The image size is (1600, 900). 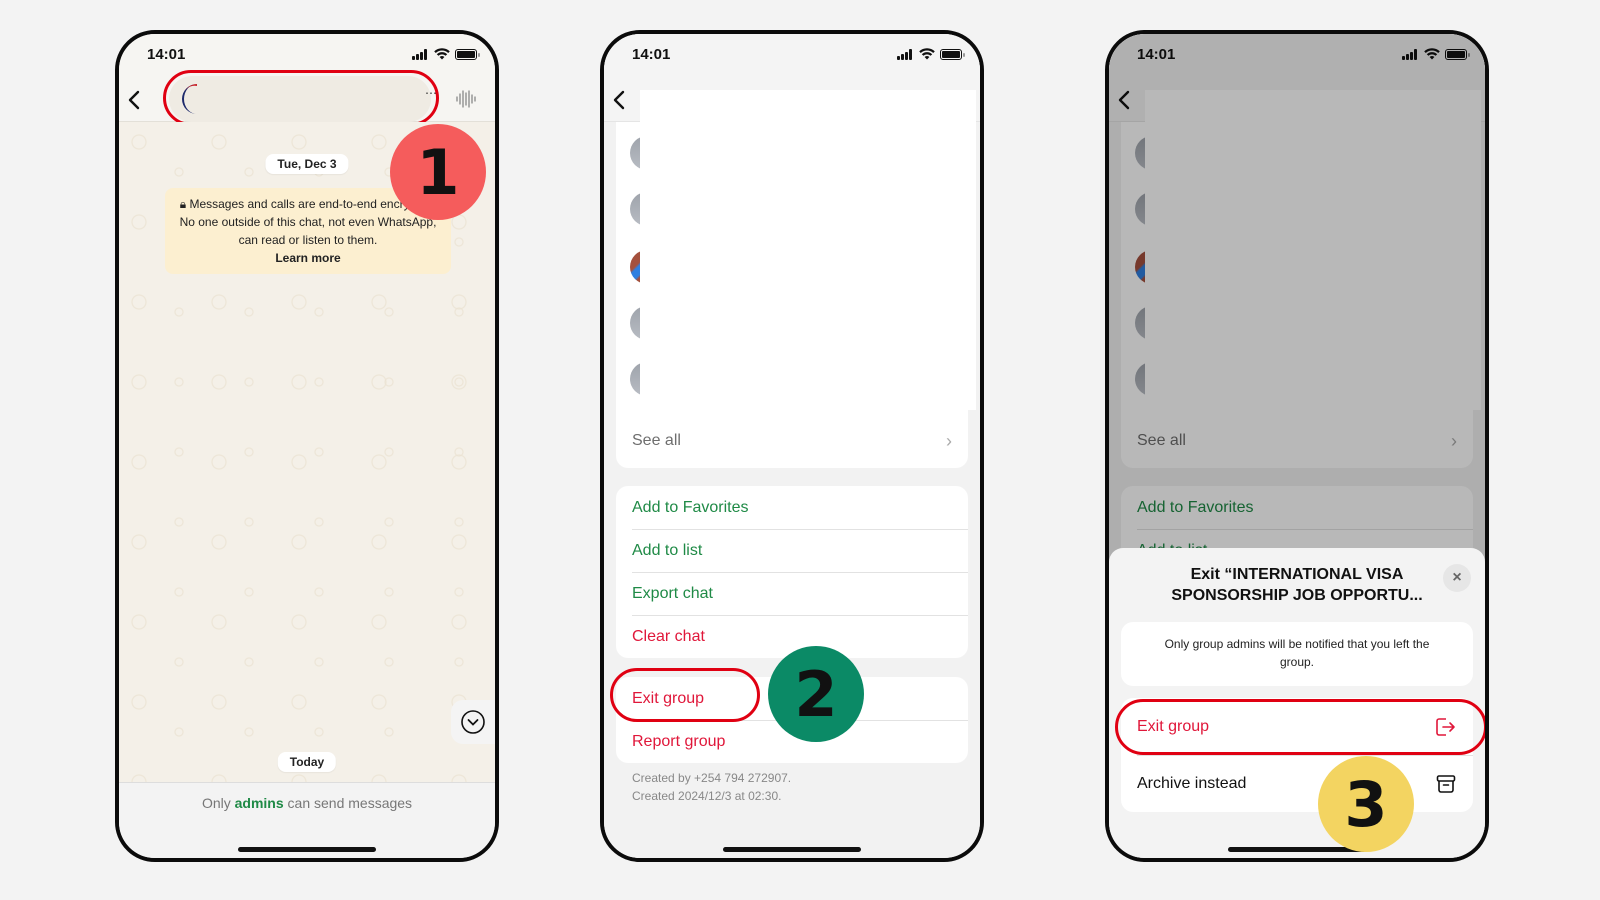 I want to click on add-to-list-item: Add to list, so click(x=792, y=550).